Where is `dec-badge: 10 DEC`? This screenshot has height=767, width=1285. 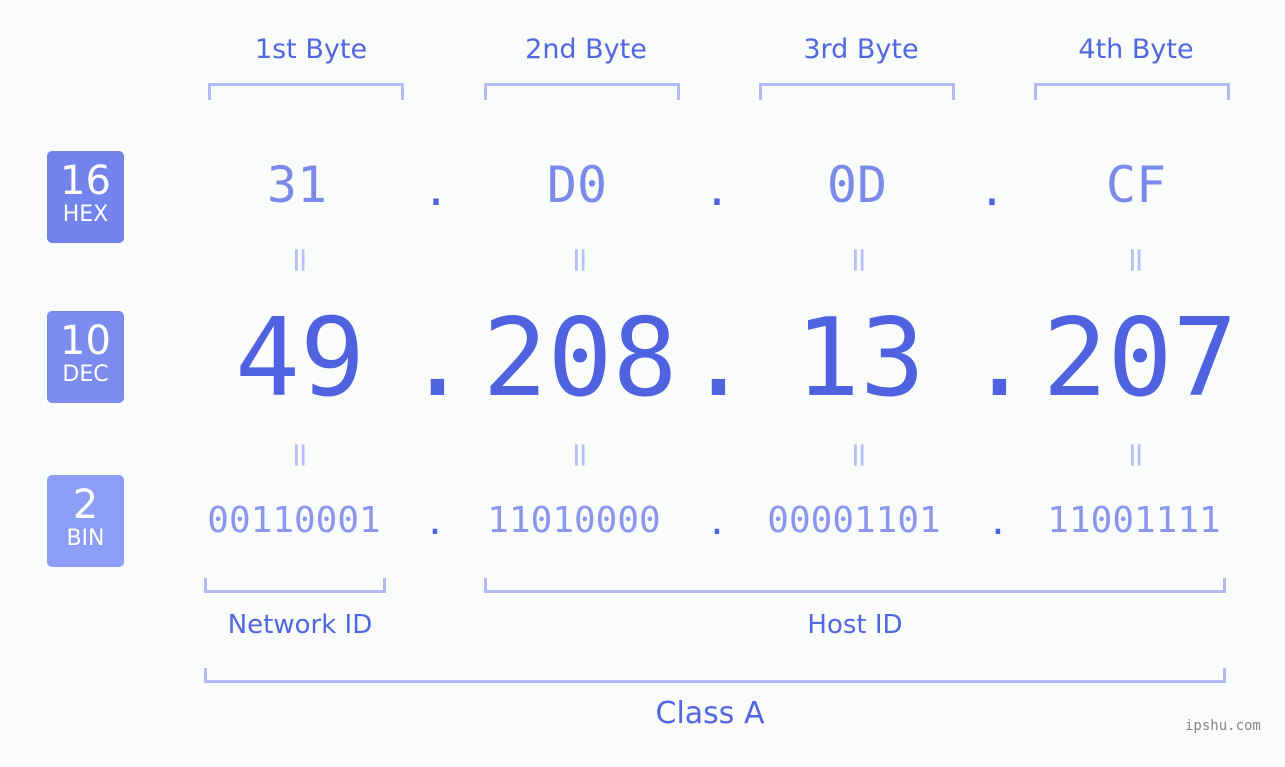 dec-badge: 10 DEC is located at coordinates (85, 357).